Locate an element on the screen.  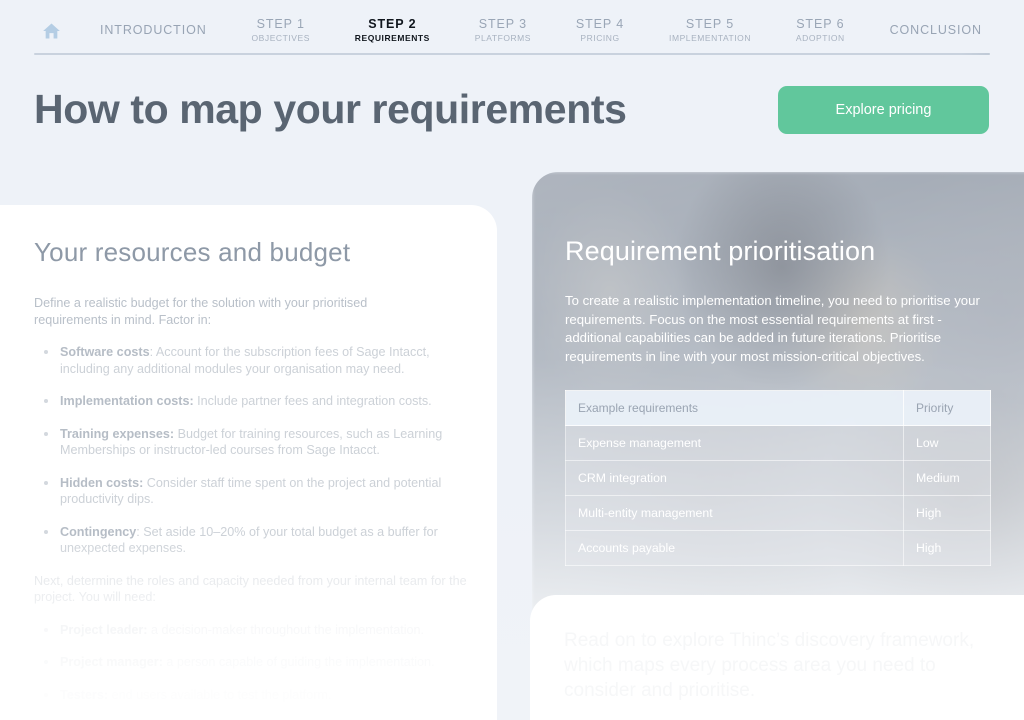
nav-item-secondary: PLATFORMS is located at coordinates (503, 37).